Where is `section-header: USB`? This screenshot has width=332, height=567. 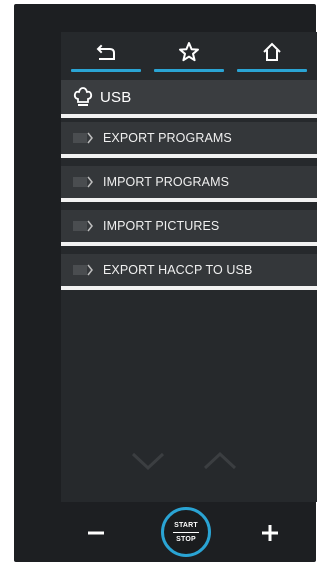 section-header: USB is located at coordinates (189, 99).